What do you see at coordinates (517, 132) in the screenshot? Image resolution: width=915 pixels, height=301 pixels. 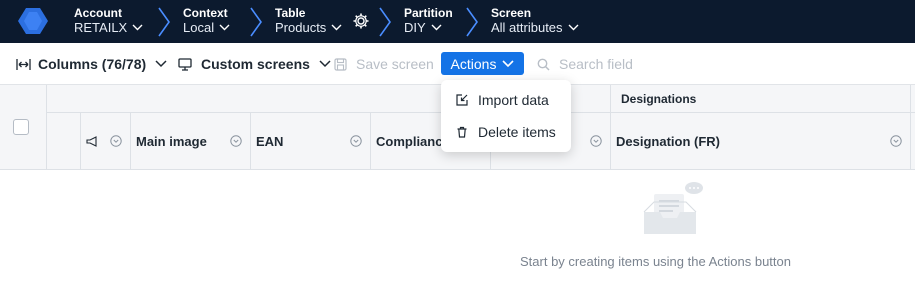 I see `menu-item-label: Delete items` at bounding box center [517, 132].